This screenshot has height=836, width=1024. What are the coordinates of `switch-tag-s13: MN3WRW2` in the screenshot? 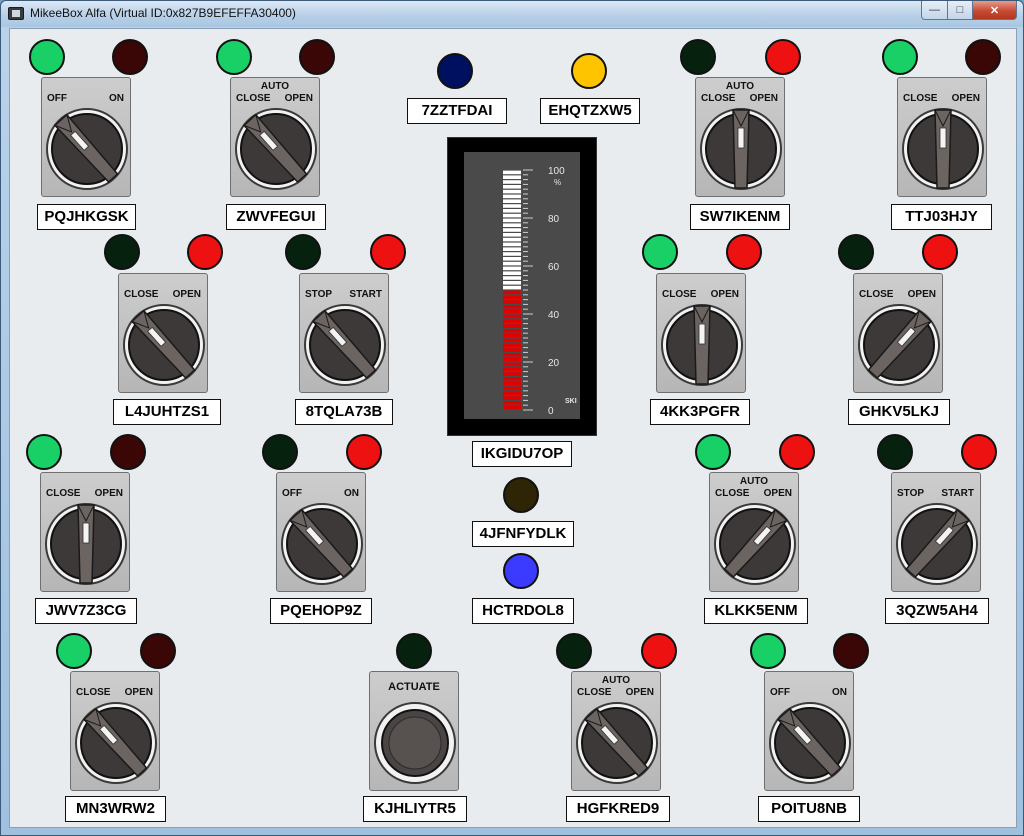 It's located at (115, 809).